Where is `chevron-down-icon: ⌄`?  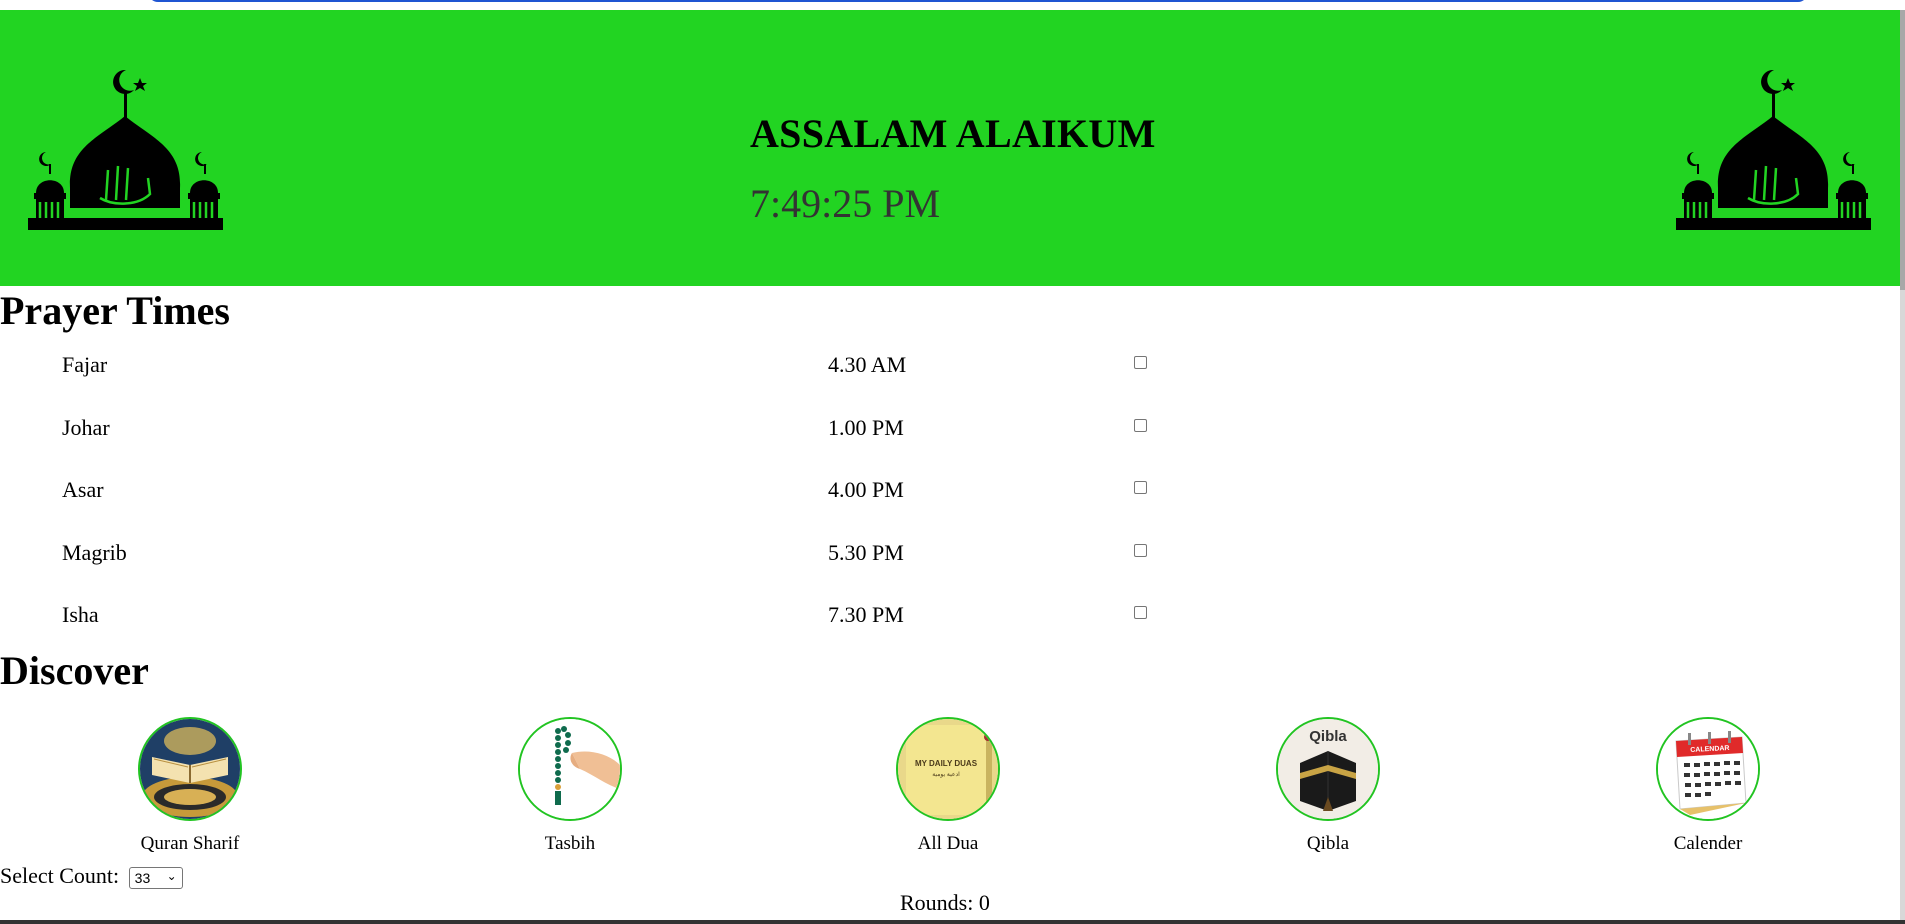
chevron-down-icon: ⌄ is located at coordinates (171, 875).